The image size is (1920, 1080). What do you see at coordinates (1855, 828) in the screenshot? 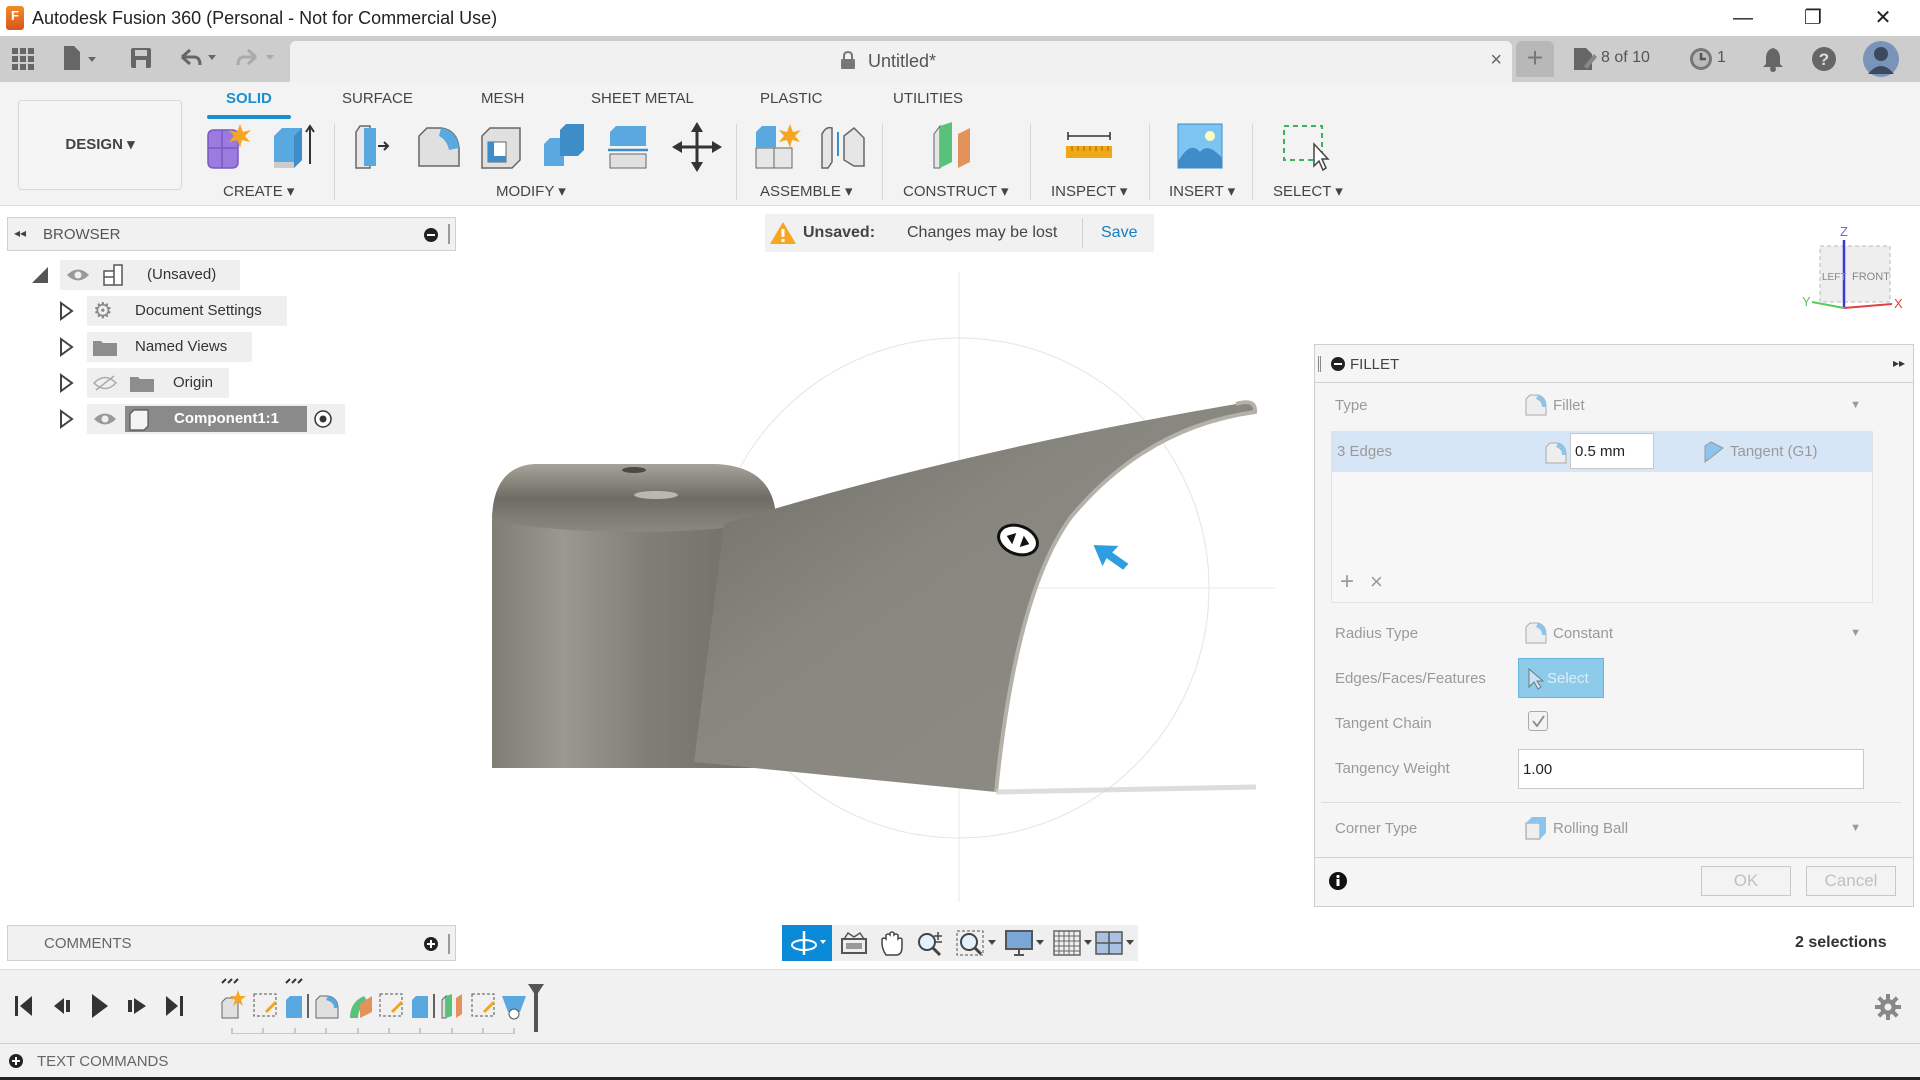
I see `corner-type-dropdown-icon: ▼` at bounding box center [1855, 828].